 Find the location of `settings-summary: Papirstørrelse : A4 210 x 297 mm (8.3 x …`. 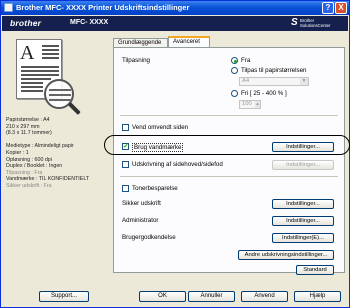

settings-summary: Papirstørrelse : A4 210 x 297 mm (8.3 x … is located at coordinates (58, 153).